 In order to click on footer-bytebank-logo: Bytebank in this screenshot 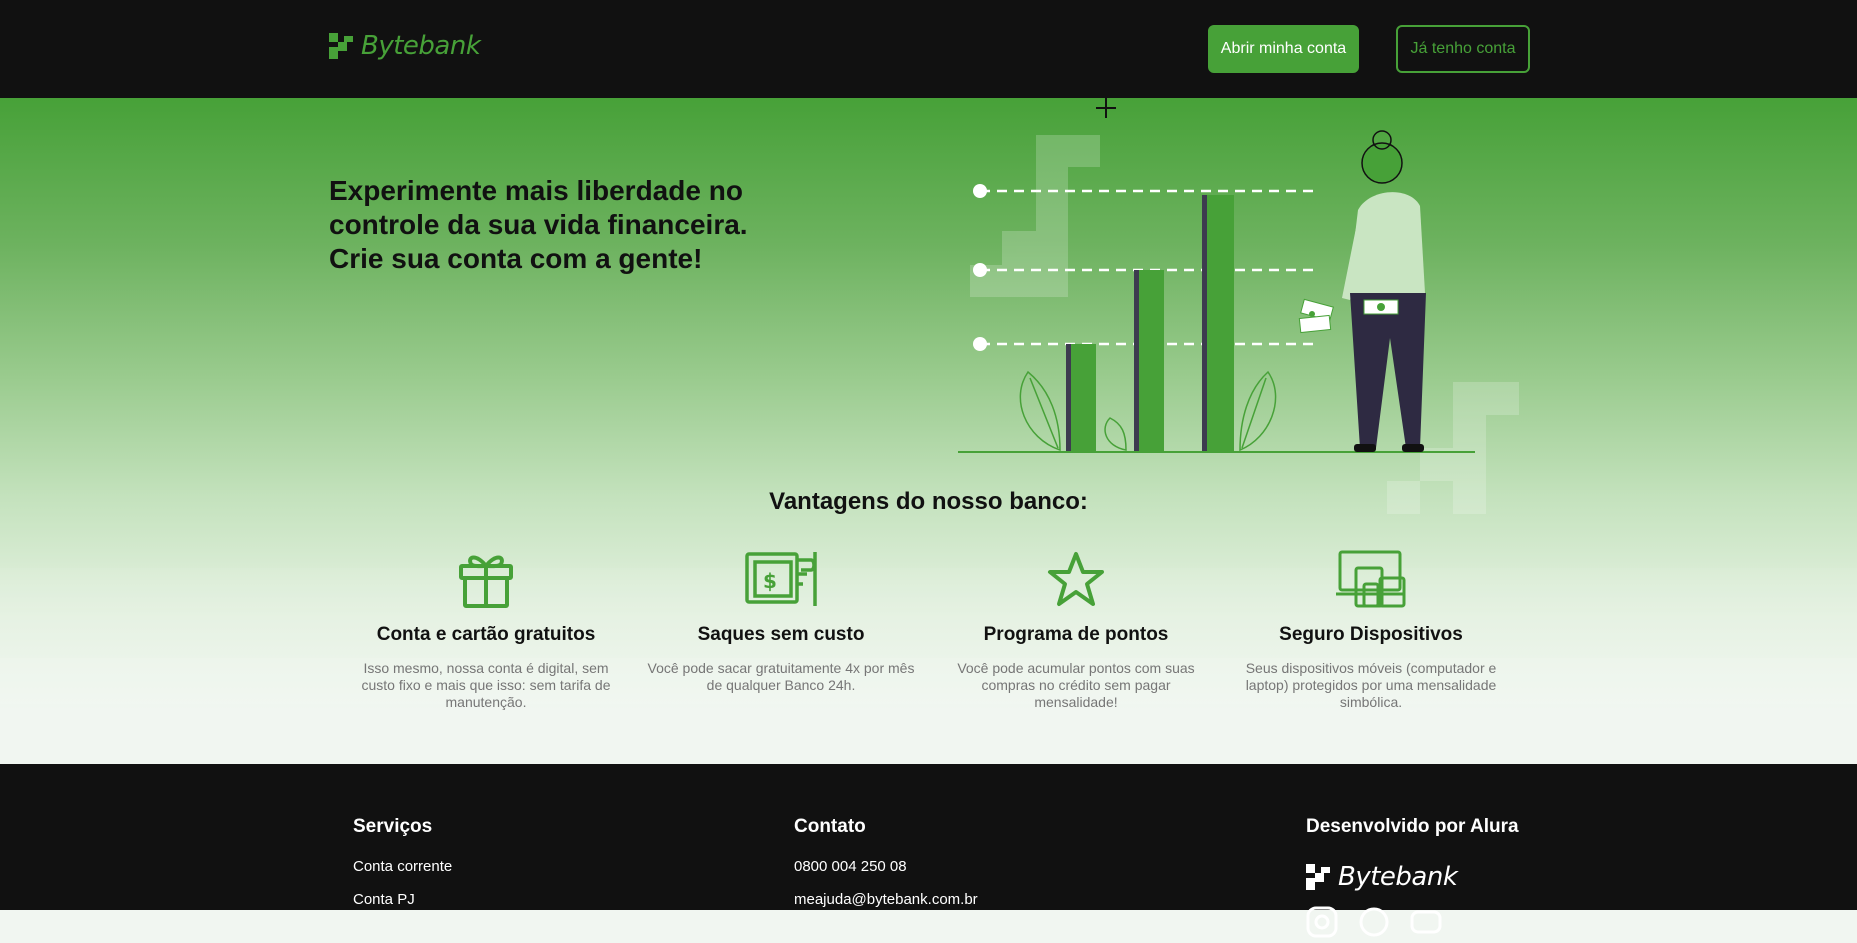, I will do `click(1412, 877)`.